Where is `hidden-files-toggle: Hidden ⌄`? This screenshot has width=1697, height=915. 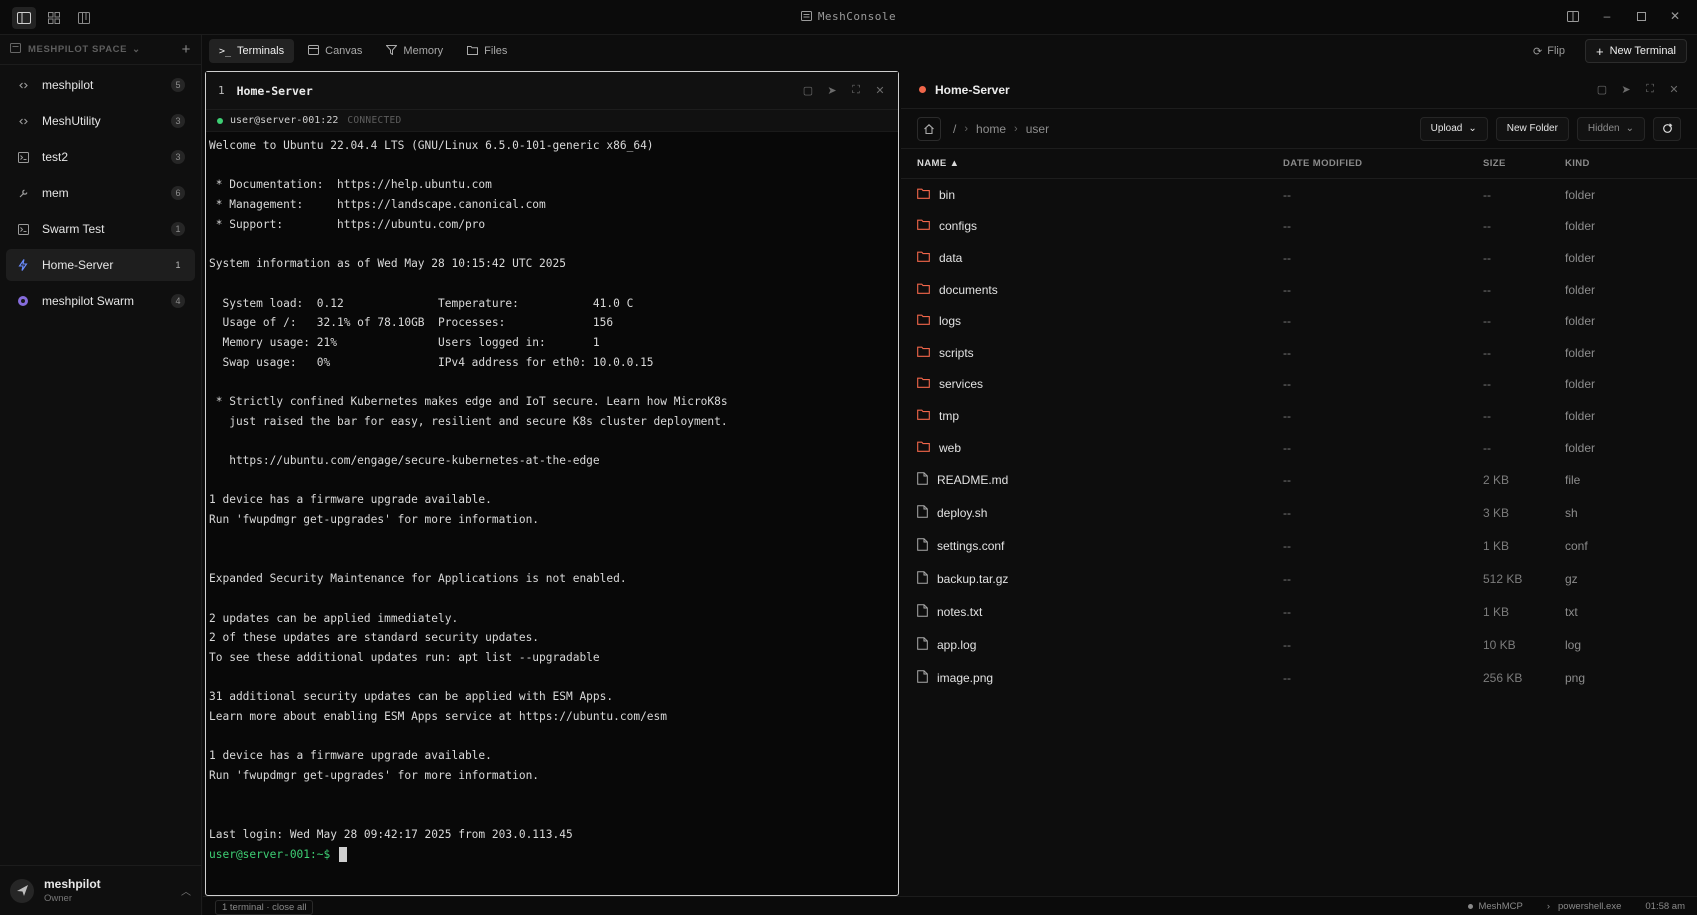
hidden-files-toggle: Hidden ⌄ is located at coordinates (1610, 128).